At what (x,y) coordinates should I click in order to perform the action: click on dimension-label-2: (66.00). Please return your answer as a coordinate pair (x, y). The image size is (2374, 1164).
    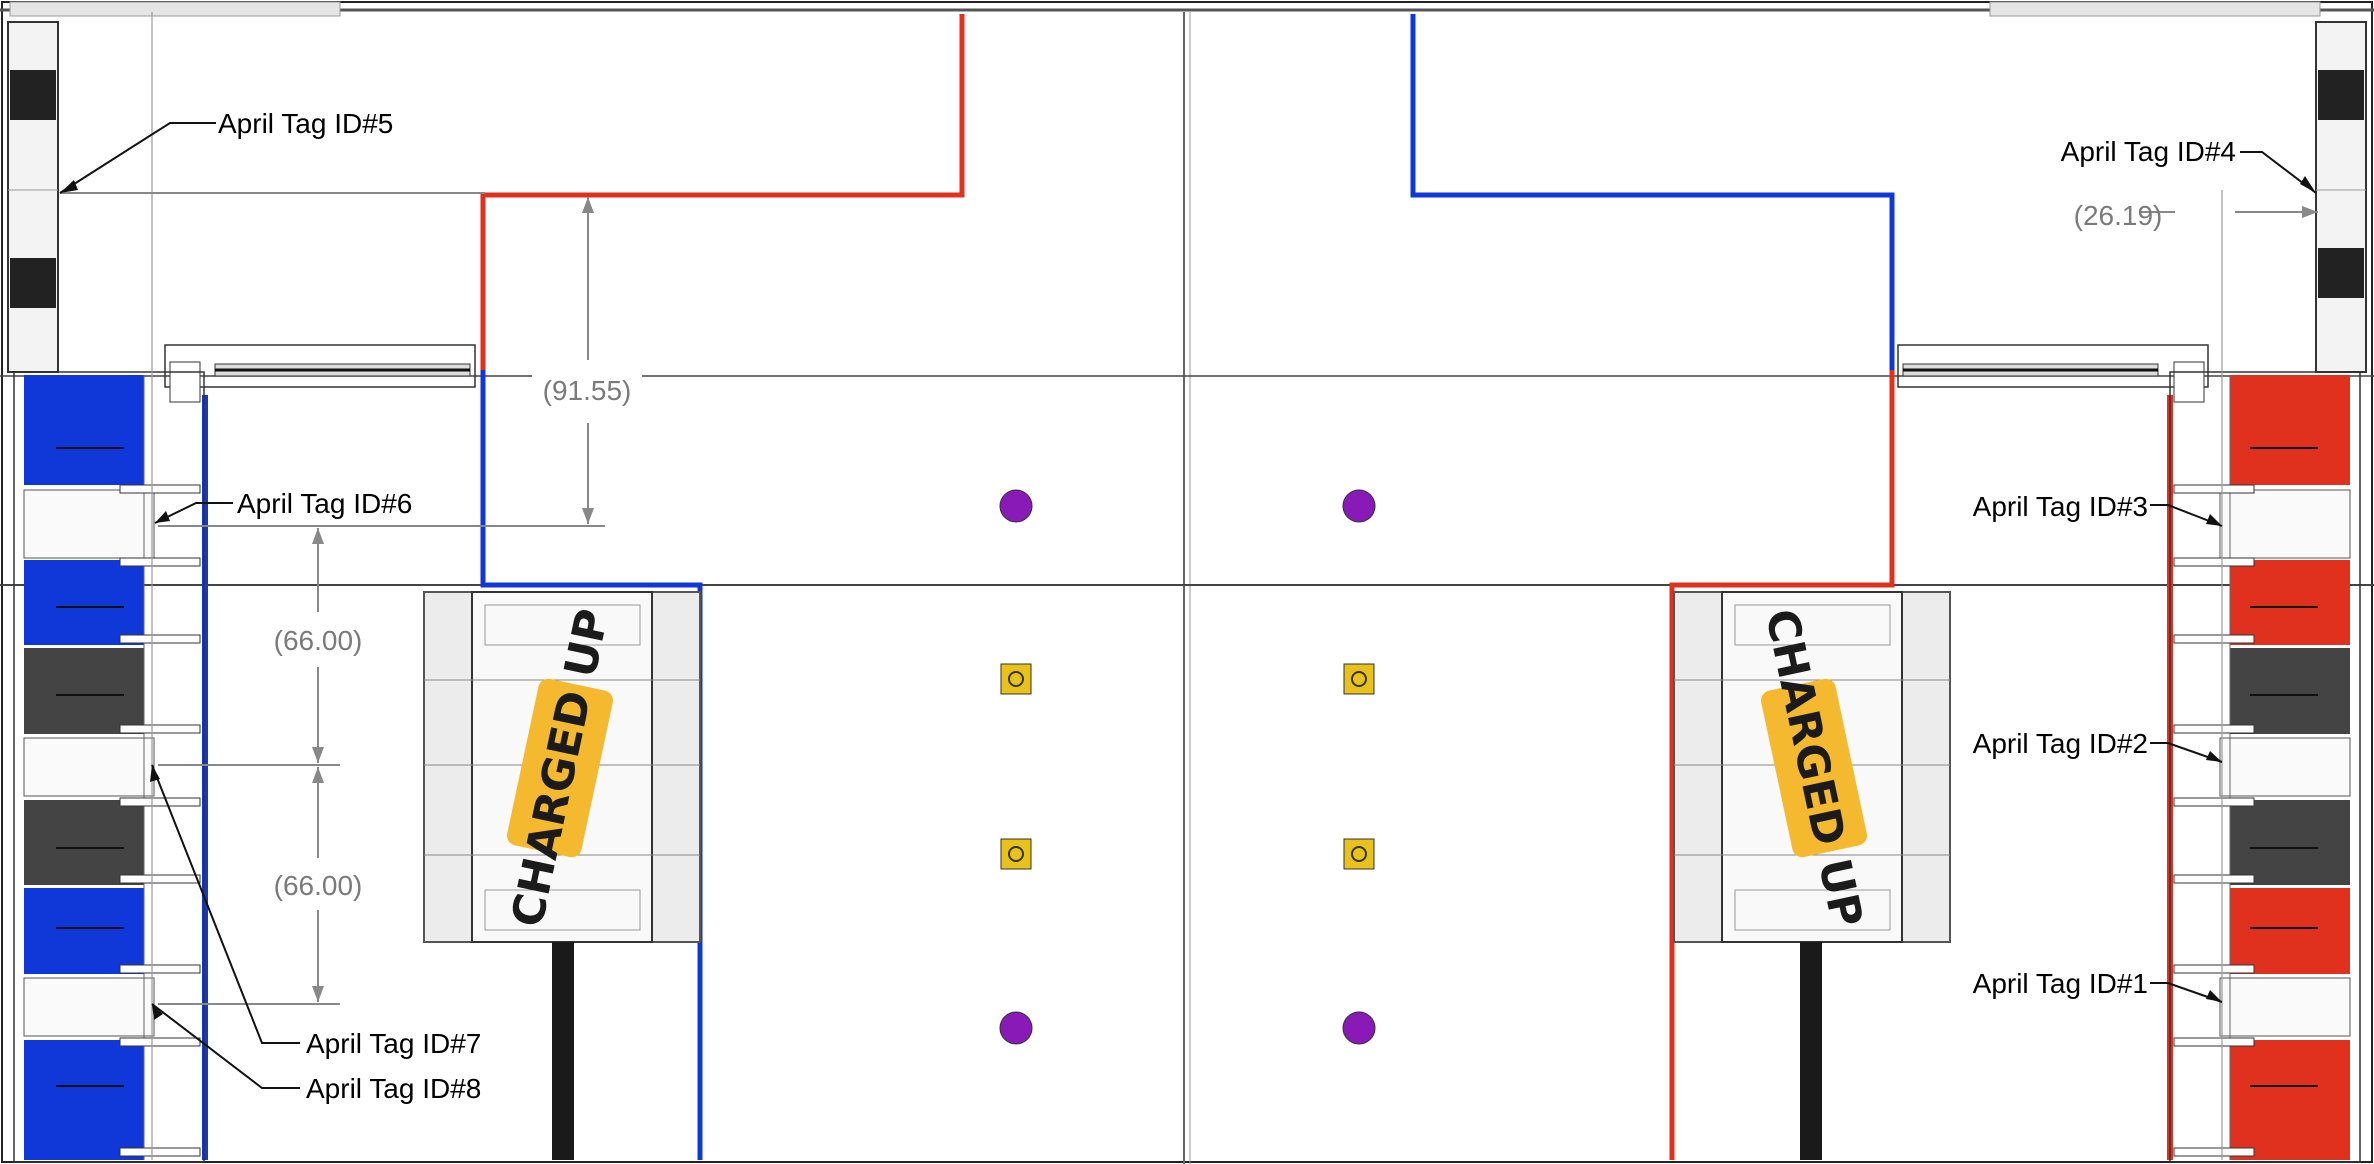
    Looking at the image, I should click on (318, 640).